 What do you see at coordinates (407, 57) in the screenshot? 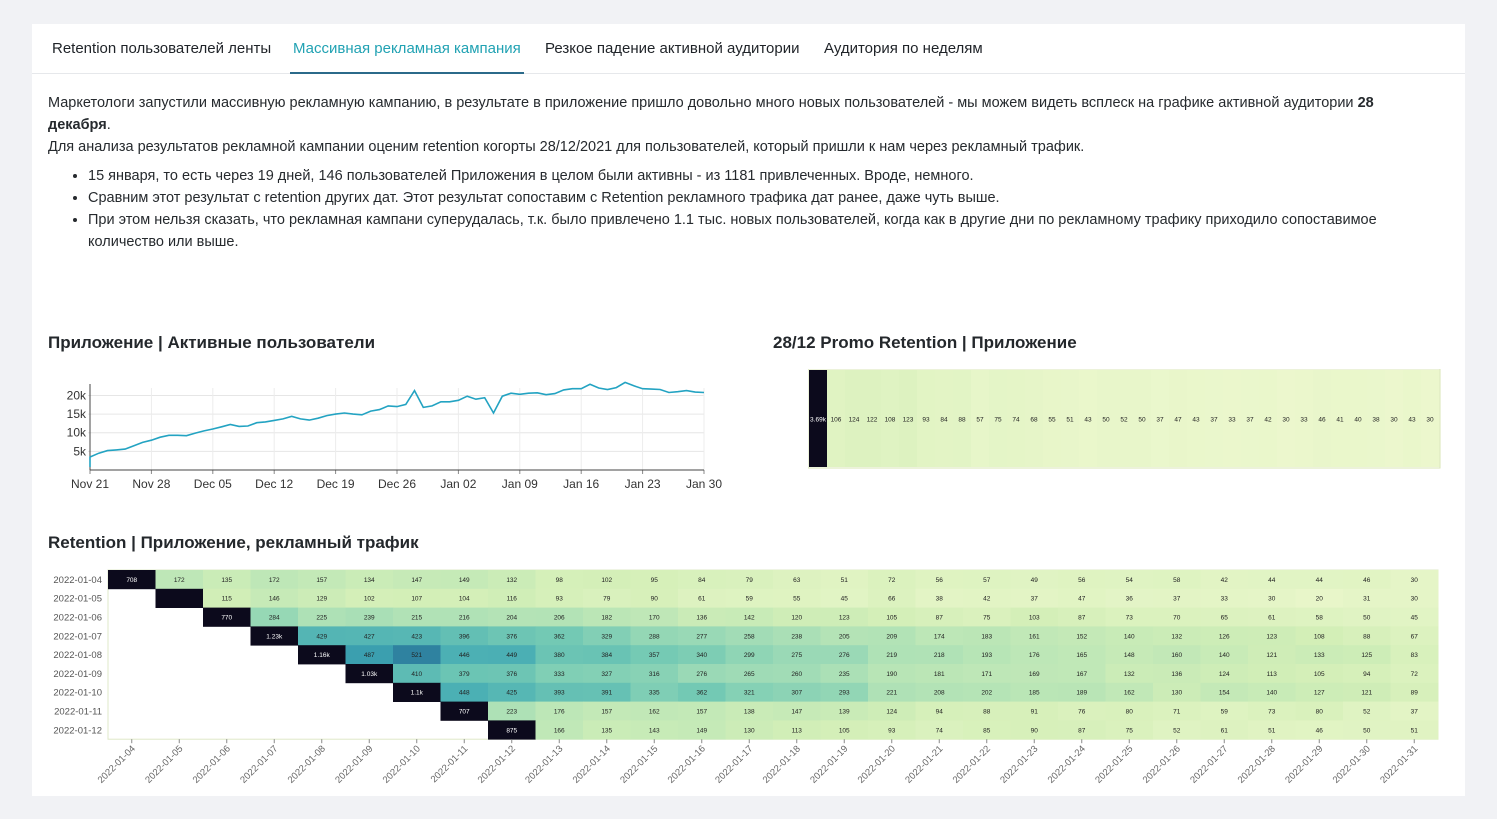
I see `tab-ad-campaign: Массивная рекламная кампания` at bounding box center [407, 57].